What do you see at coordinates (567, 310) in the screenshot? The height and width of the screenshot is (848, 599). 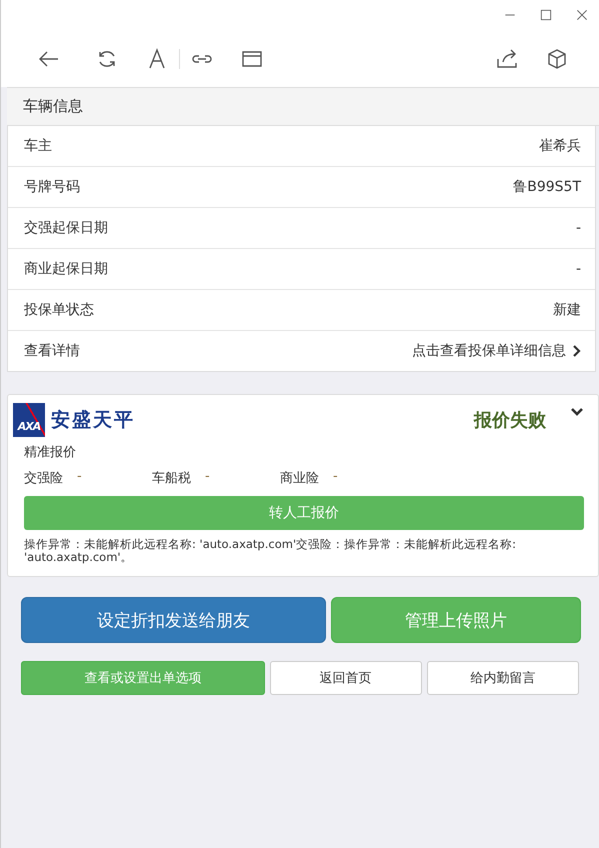 I see `row-value: 新建` at bounding box center [567, 310].